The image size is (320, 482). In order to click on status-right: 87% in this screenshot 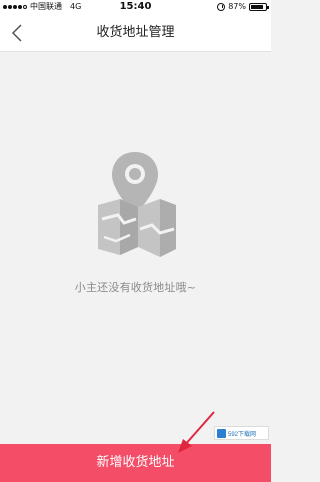, I will do `click(243, 7)`.